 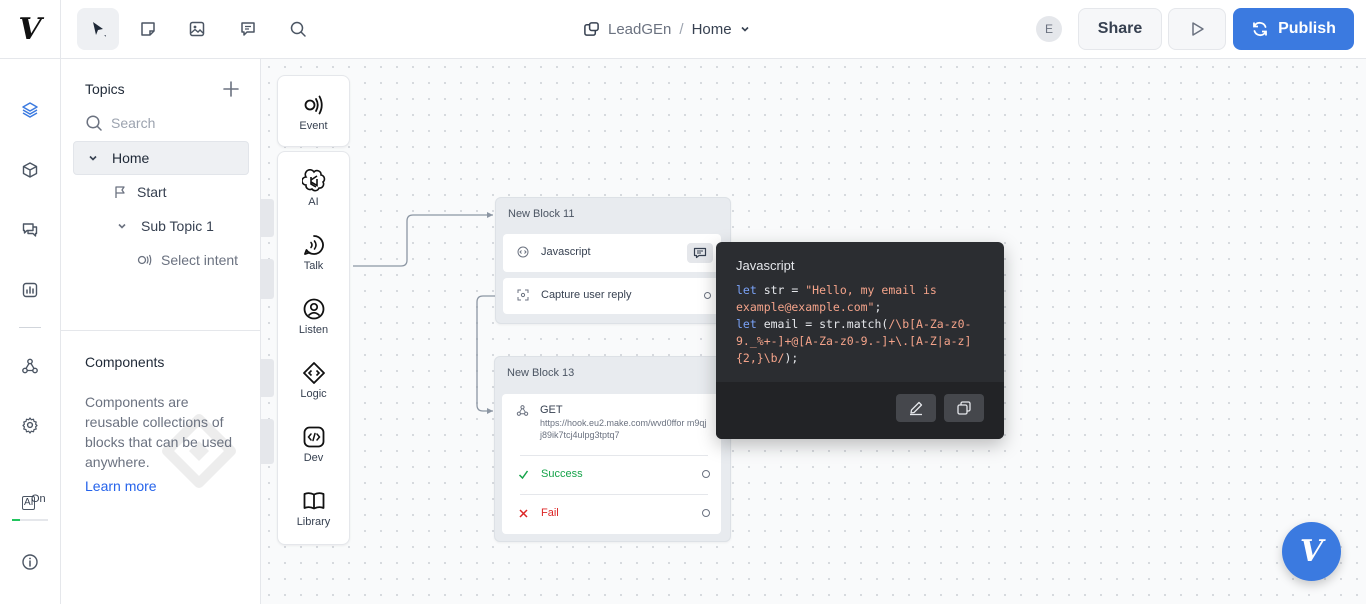 I want to click on capture-step: Capture user reply, so click(x=612, y=296).